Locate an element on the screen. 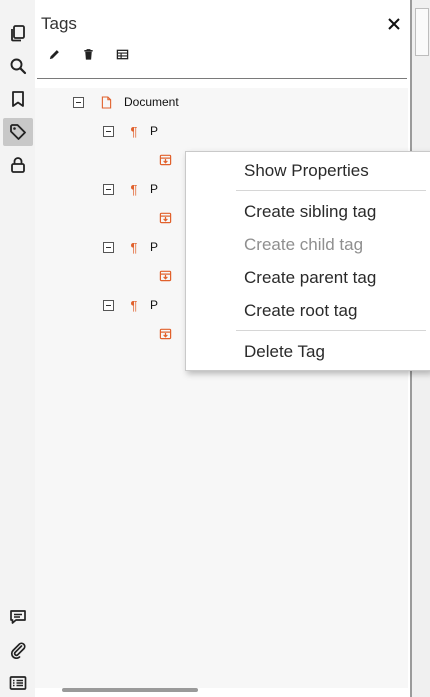 Image resolution: width=430 pixels, height=697 pixels. menu-item-delete-tag: Delete Tag is located at coordinates (284, 352).